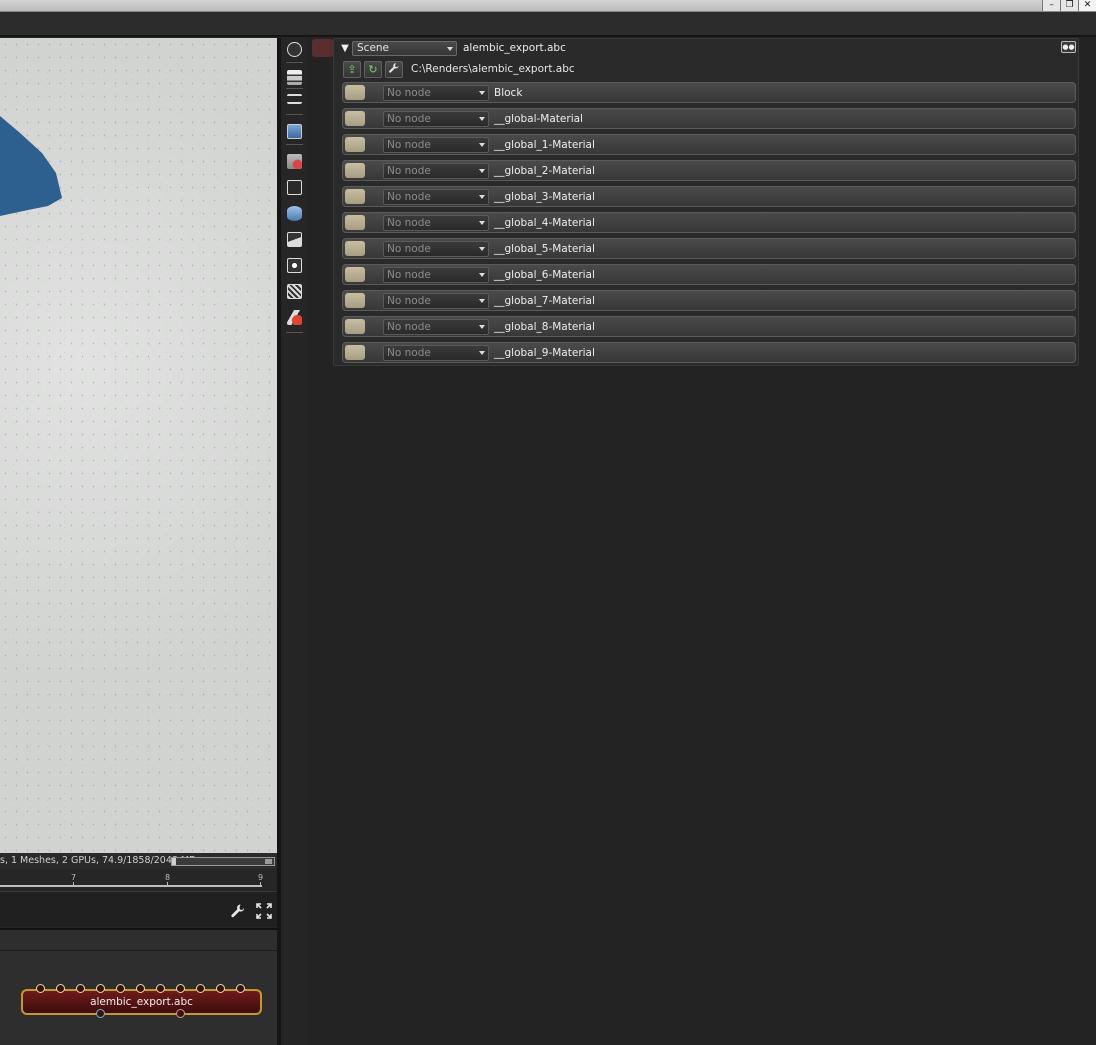  I want to click on render-layers-icon, so click(294, 77).